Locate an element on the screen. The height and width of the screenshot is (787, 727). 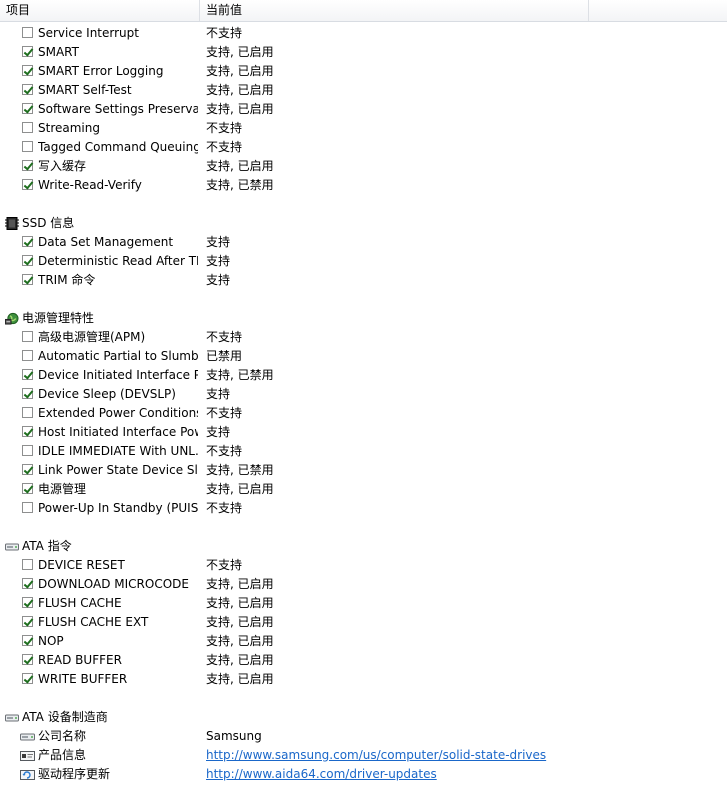
property-row: Link Power State Device Sleep 支持, 已禁用 is located at coordinates (363, 470).